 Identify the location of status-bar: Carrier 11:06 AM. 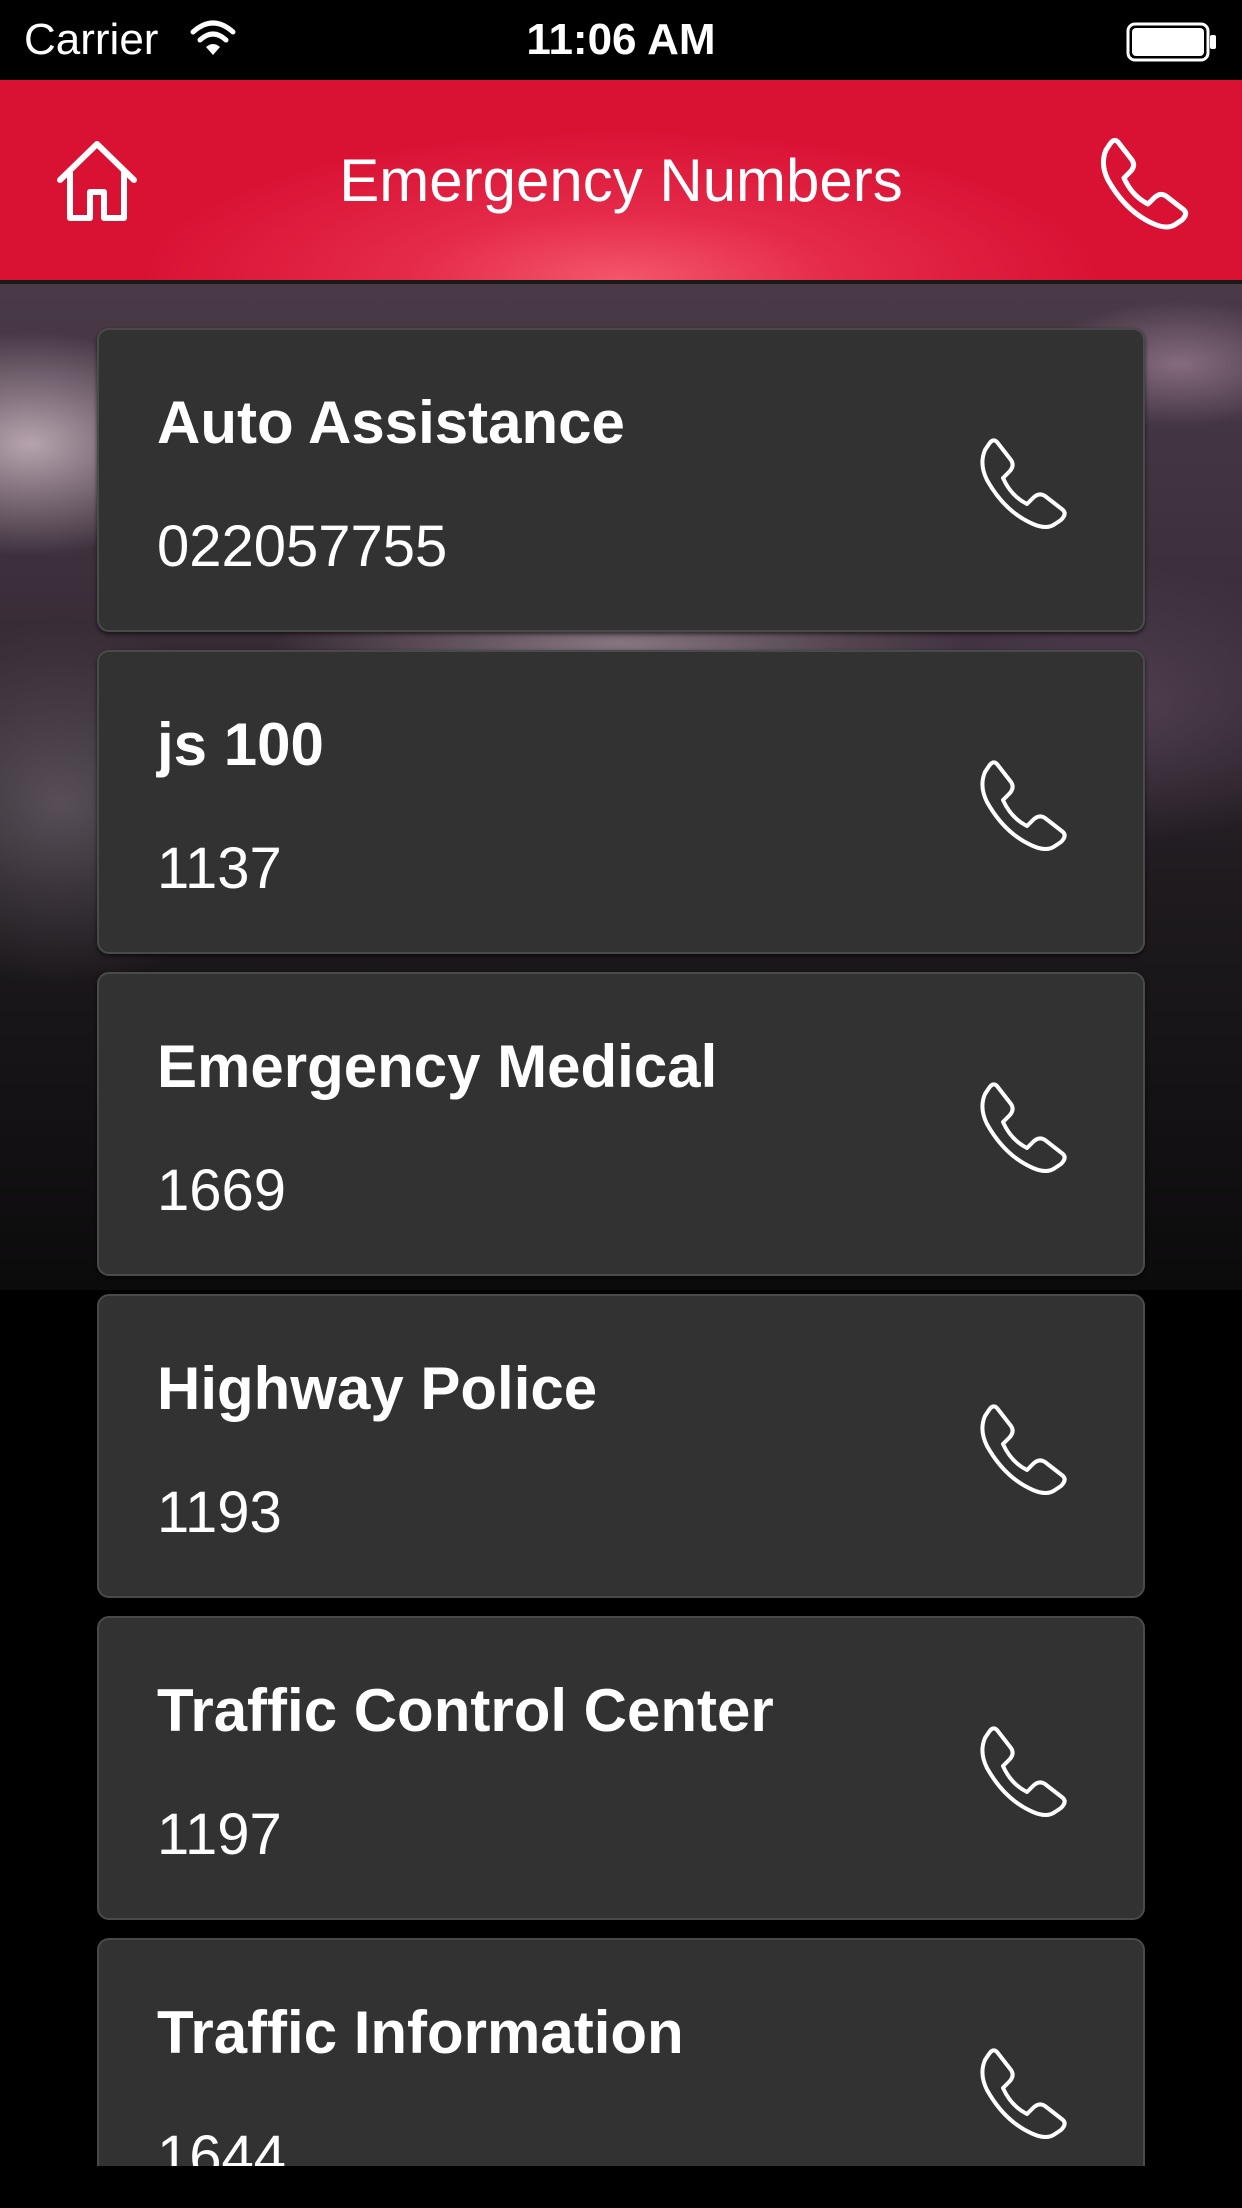
(621, 40).